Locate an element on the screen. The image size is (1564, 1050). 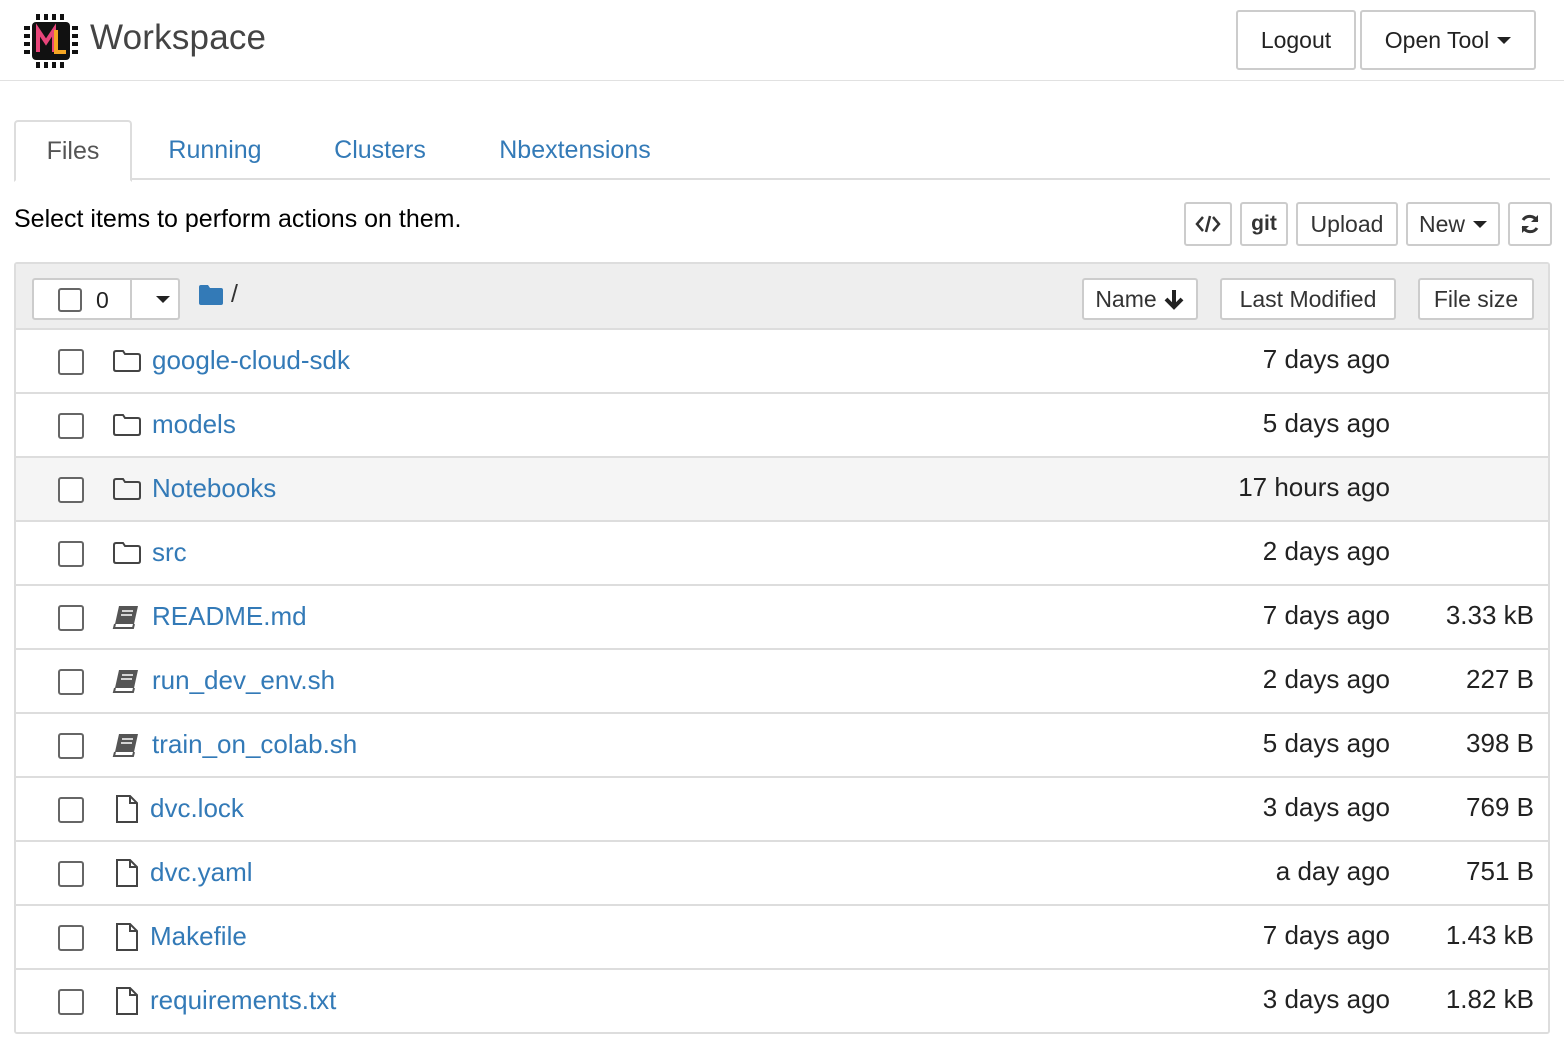
sort-by-name-button: Name is located at coordinates (1140, 299).